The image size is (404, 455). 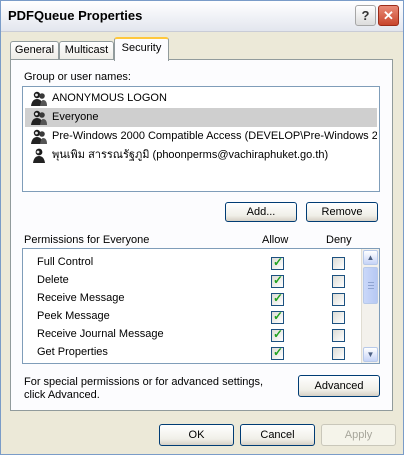 I want to click on list-item-label: ANONYMOUS LOGON, so click(x=109, y=98).